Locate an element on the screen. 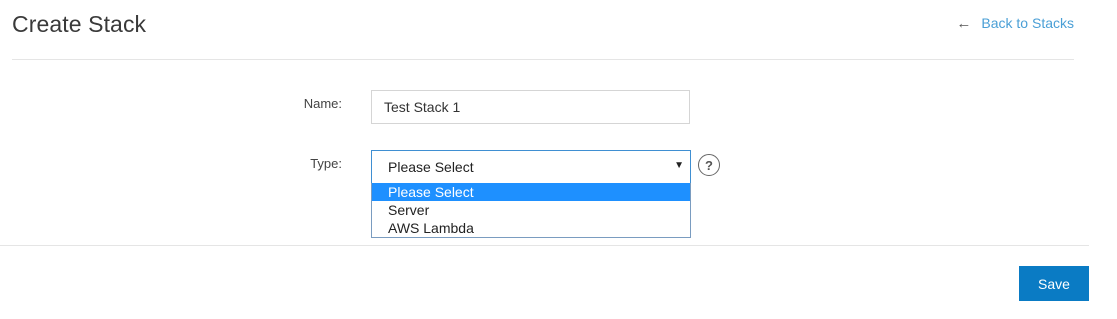 This screenshot has height=319, width=1117. name-label: Name: is located at coordinates (322, 103).